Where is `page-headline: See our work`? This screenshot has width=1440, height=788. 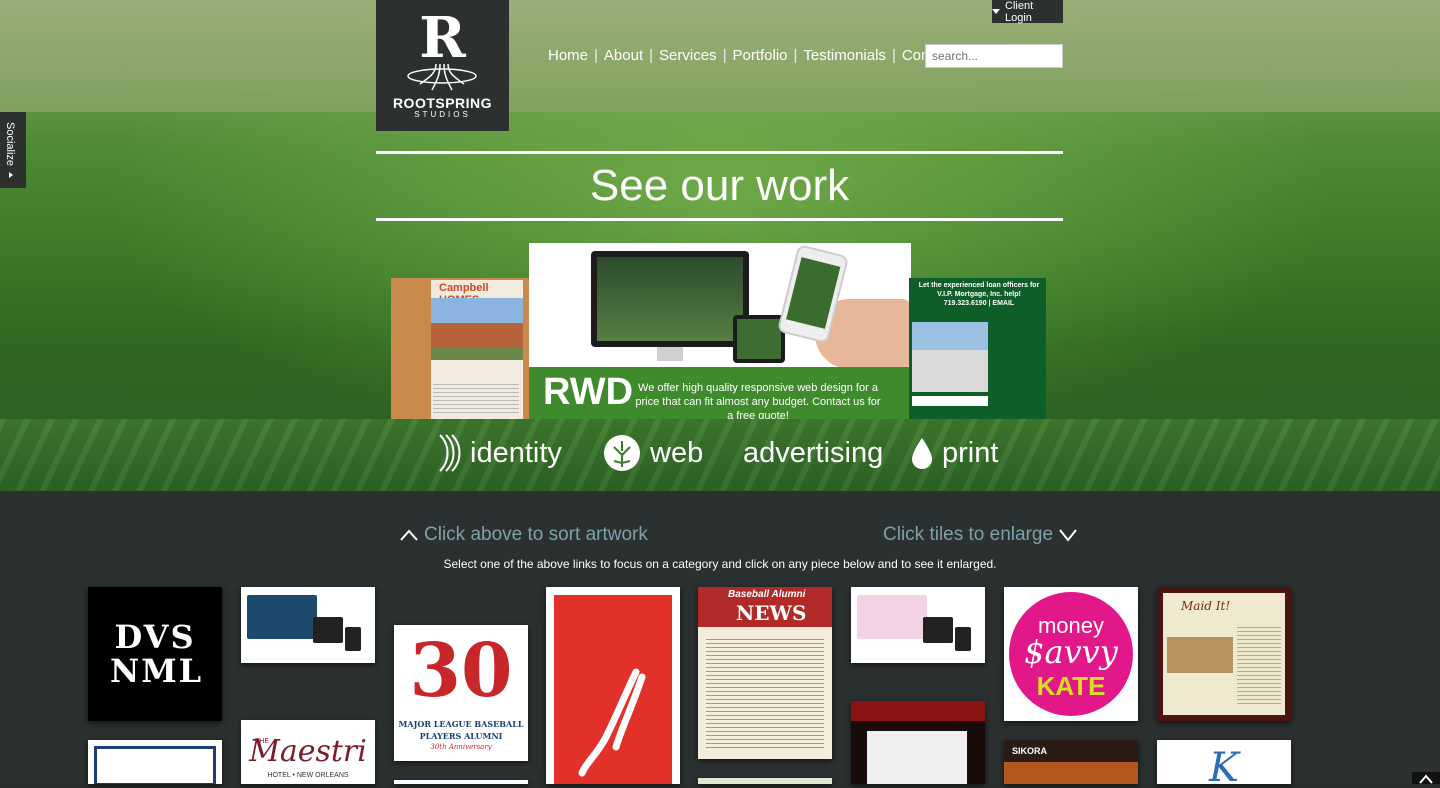
page-headline: See our work is located at coordinates (719, 185).